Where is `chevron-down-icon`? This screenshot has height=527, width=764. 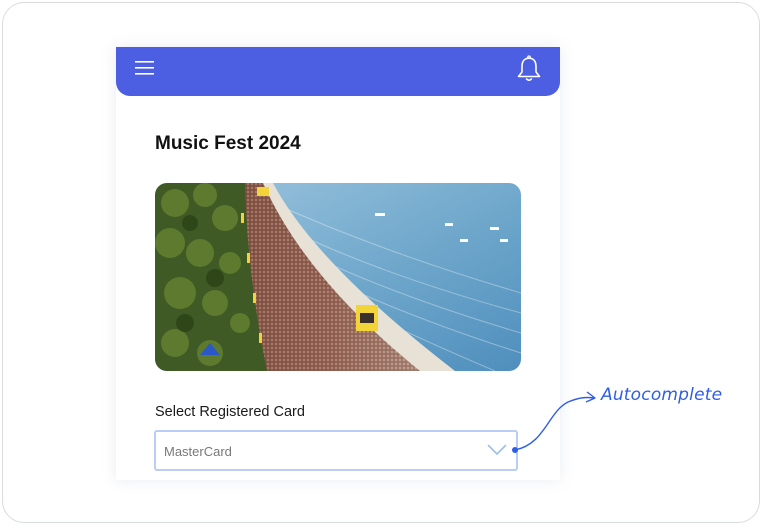 chevron-down-icon is located at coordinates (497, 450).